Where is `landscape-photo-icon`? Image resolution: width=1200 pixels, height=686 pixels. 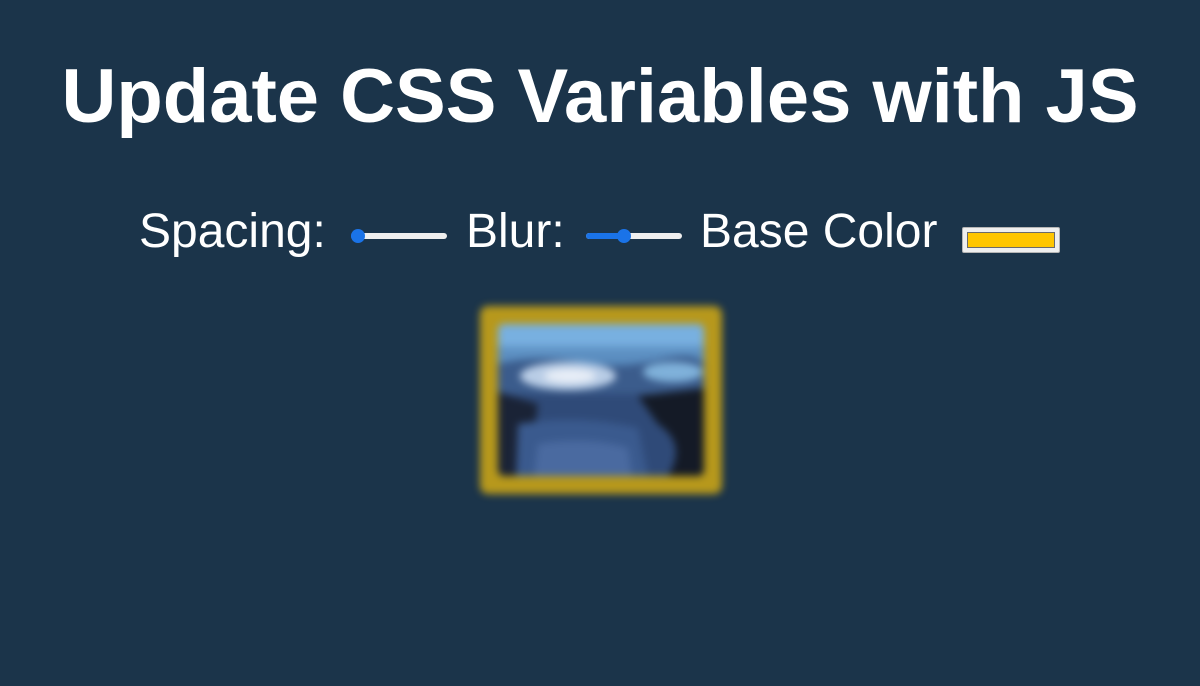 landscape-photo-icon is located at coordinates (601, 400).